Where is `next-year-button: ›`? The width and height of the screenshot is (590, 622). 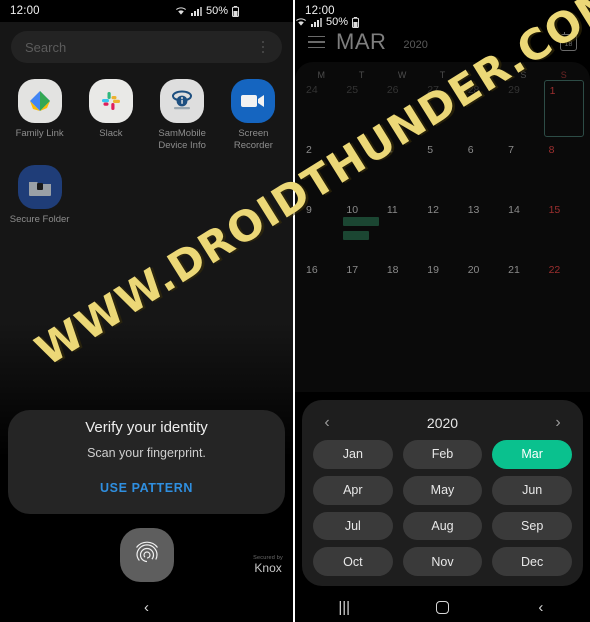
next-year-button: › is located at coordinates (558, 423).